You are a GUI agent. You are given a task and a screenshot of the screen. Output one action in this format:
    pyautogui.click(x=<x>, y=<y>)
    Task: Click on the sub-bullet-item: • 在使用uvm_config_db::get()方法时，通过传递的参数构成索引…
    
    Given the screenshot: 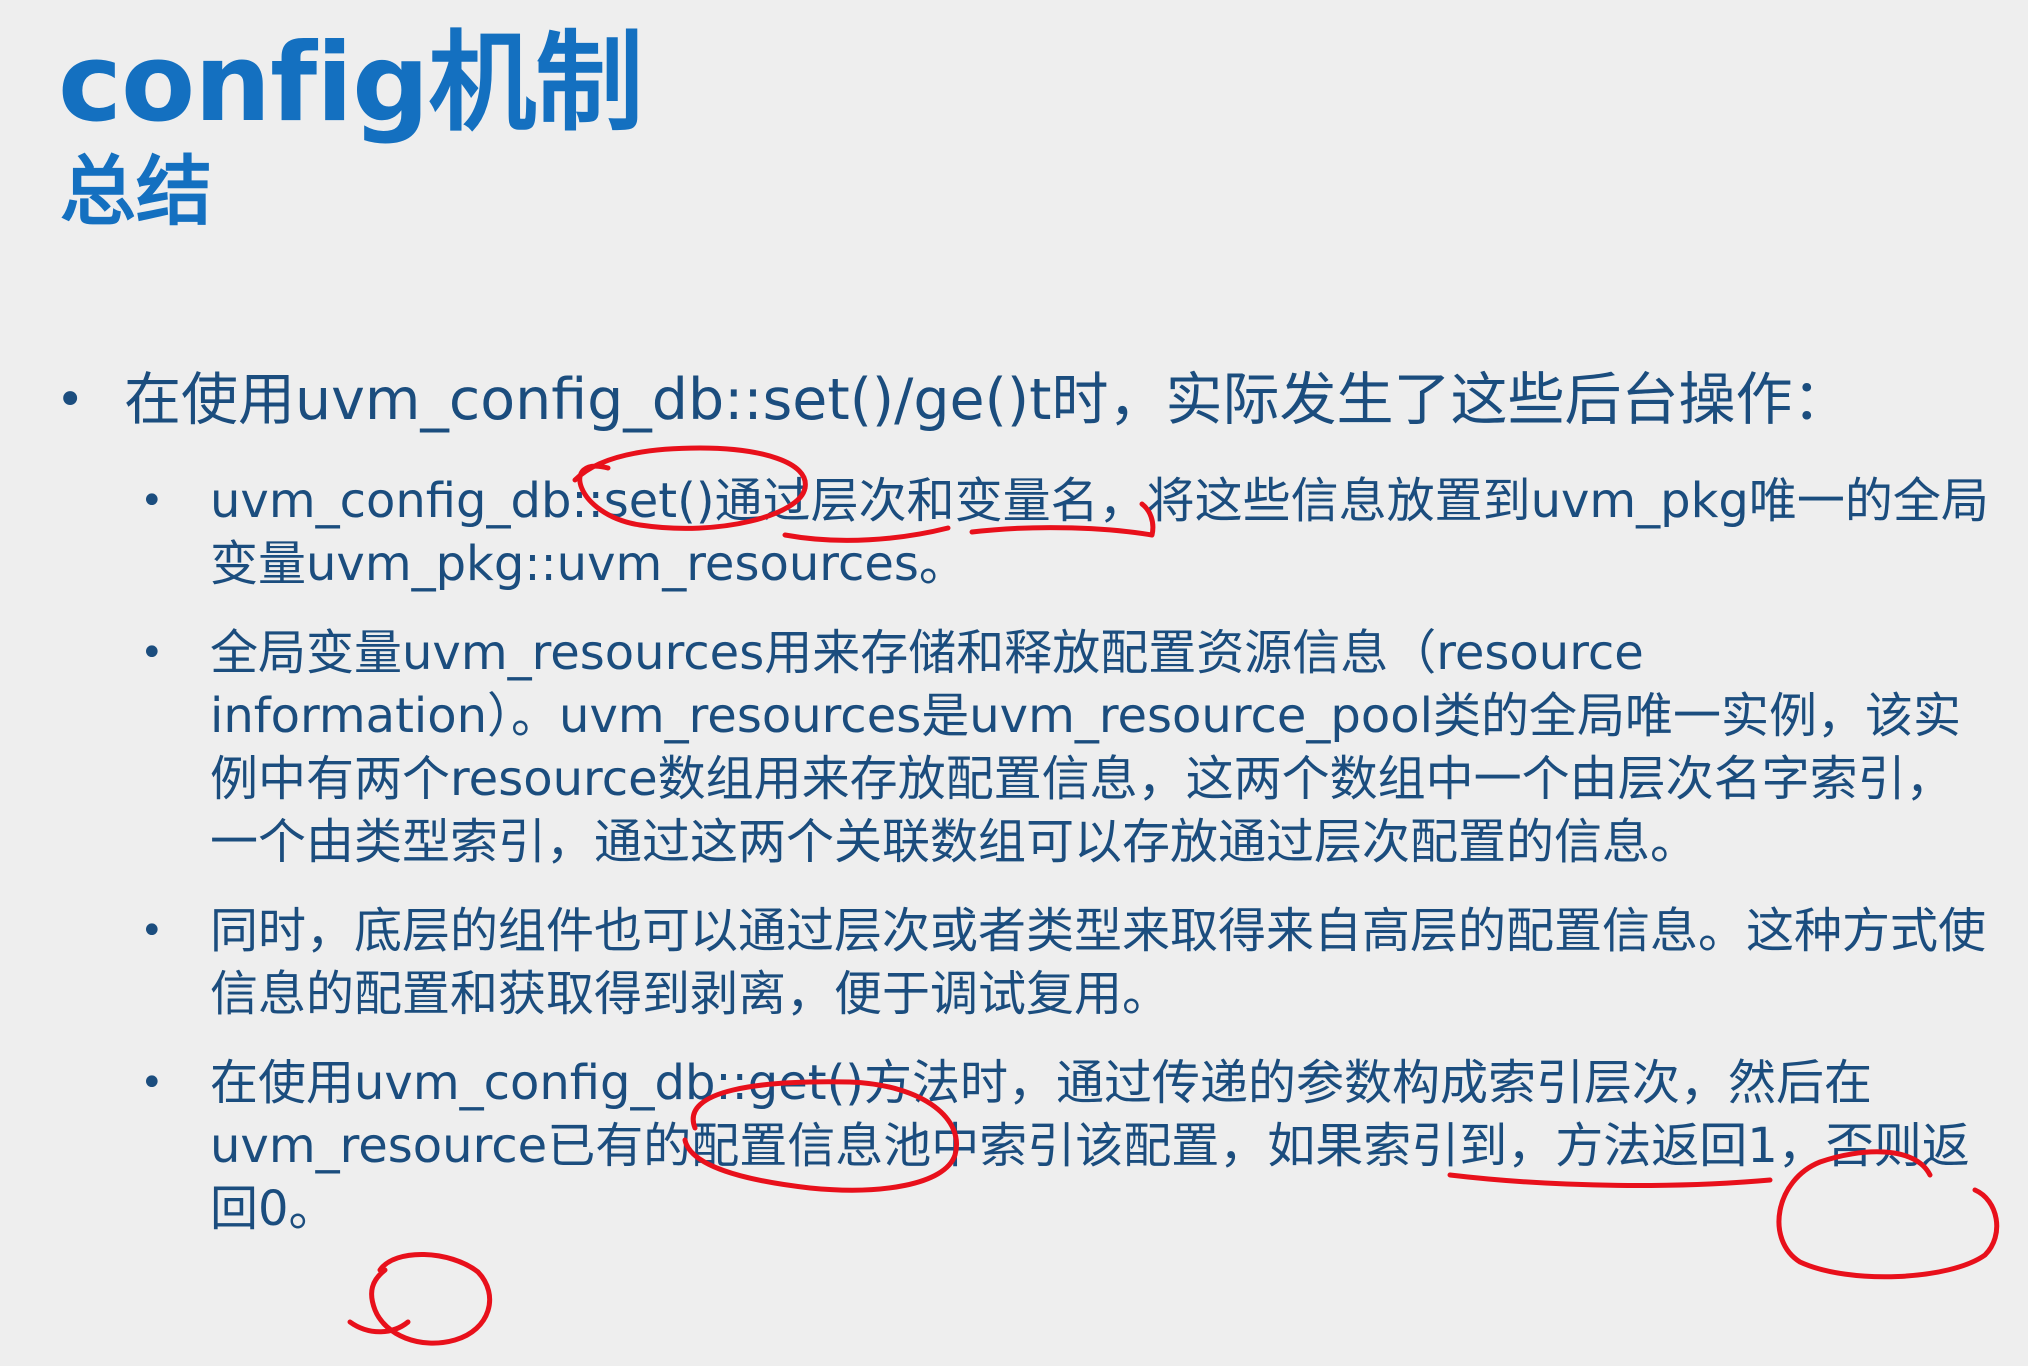 What is the action you would take?
    pyautogui.click(x=1067, y=1146)
    